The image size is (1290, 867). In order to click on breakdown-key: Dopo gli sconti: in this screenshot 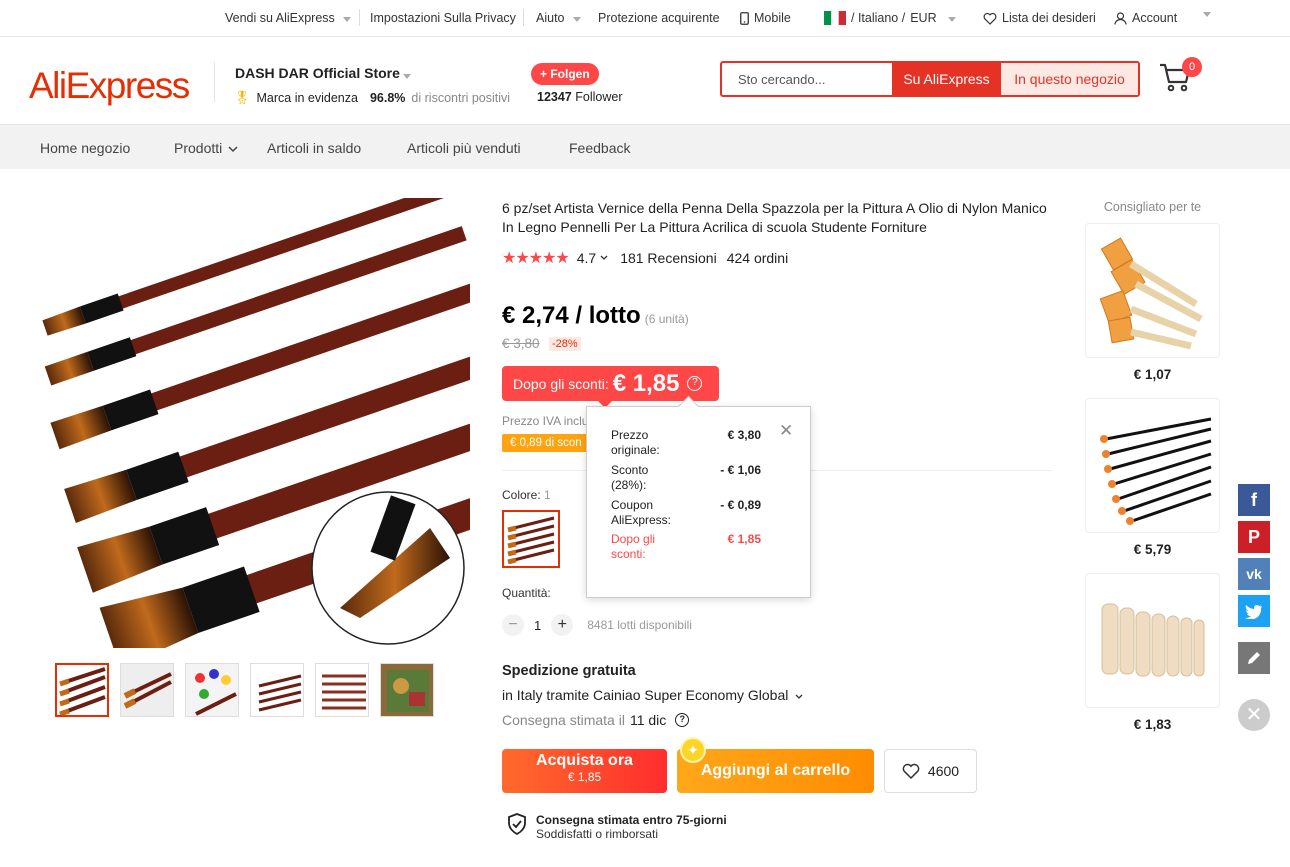, I will do `click(633, 546)`.